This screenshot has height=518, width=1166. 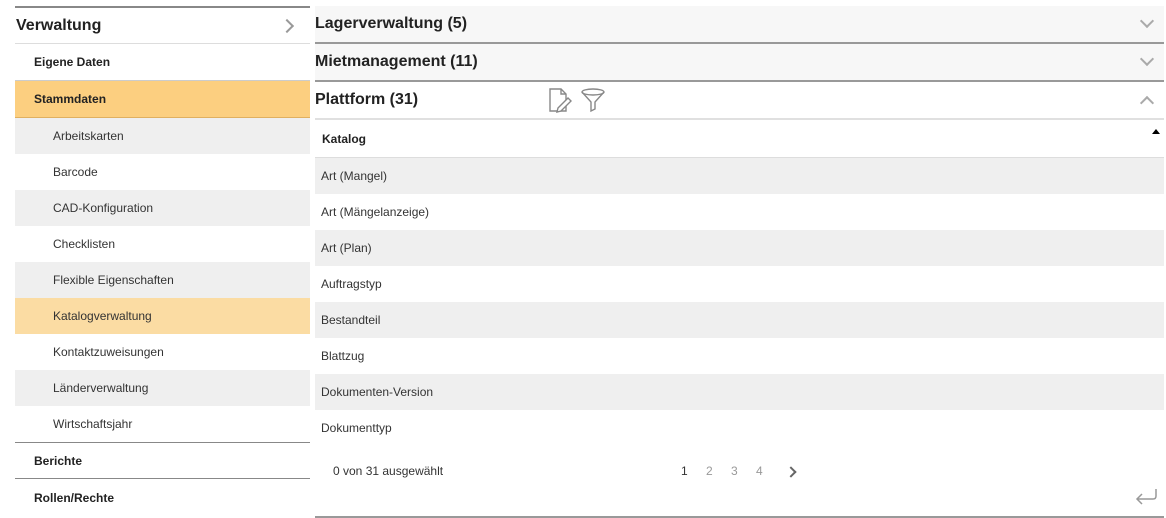 I want to click on sidebar-header: Verwaltung, so click(x=162, y=25).